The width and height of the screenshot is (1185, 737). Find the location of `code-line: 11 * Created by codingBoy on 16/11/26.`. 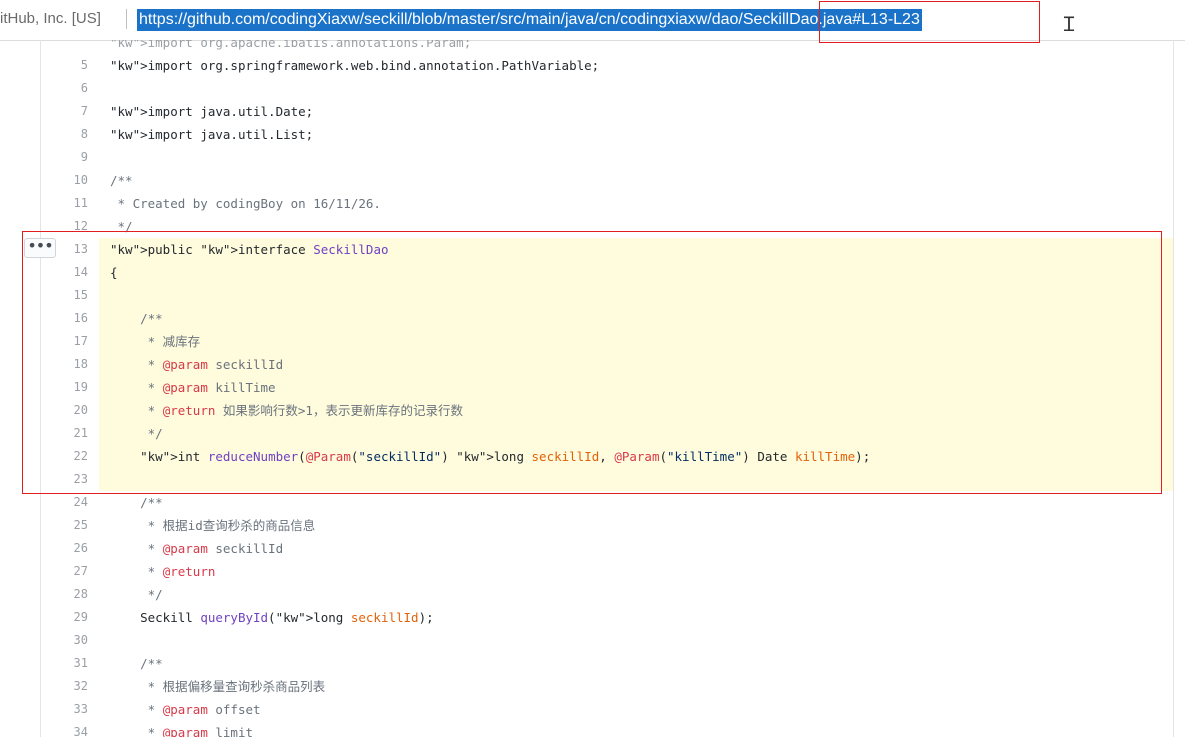

code-line: 11 * Created by codingBoy on 16/11/26. is located at coordinates (607, 203).